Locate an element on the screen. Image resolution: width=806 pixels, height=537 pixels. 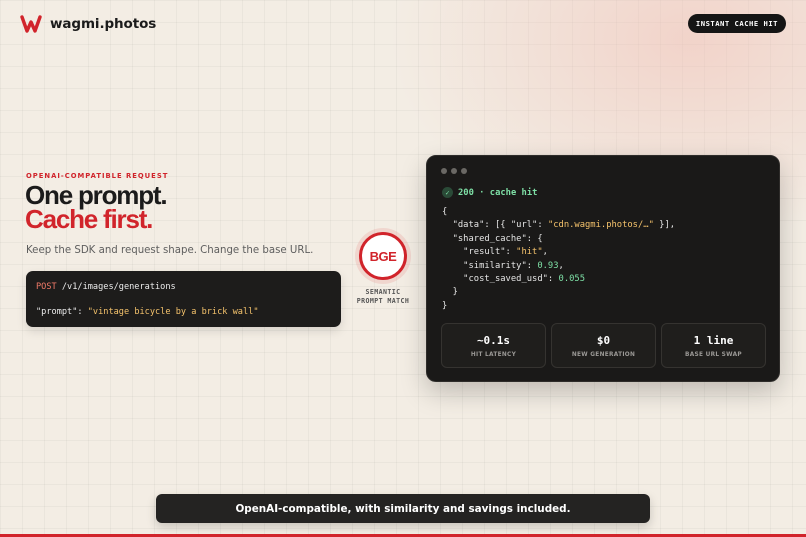
hero-eyebrow: OPENAI-COMPATIBLE REQUEST is located at coordinates (97, 176).